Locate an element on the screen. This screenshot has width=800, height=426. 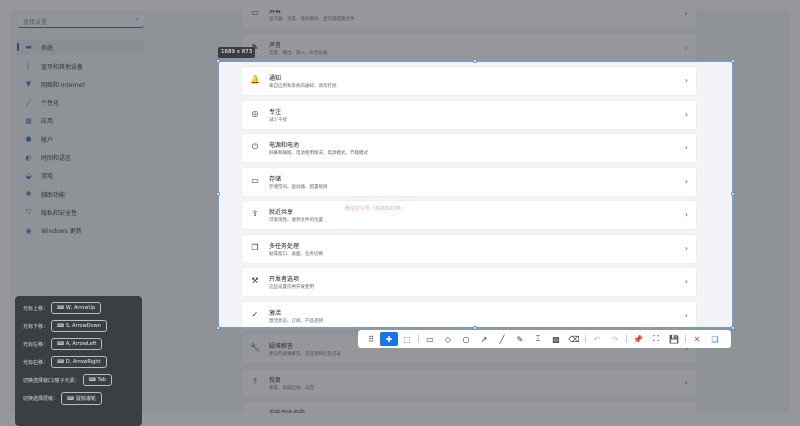
shortcut-key: ⌨ A, ArrowLeft is located at coordinates (77, 344).